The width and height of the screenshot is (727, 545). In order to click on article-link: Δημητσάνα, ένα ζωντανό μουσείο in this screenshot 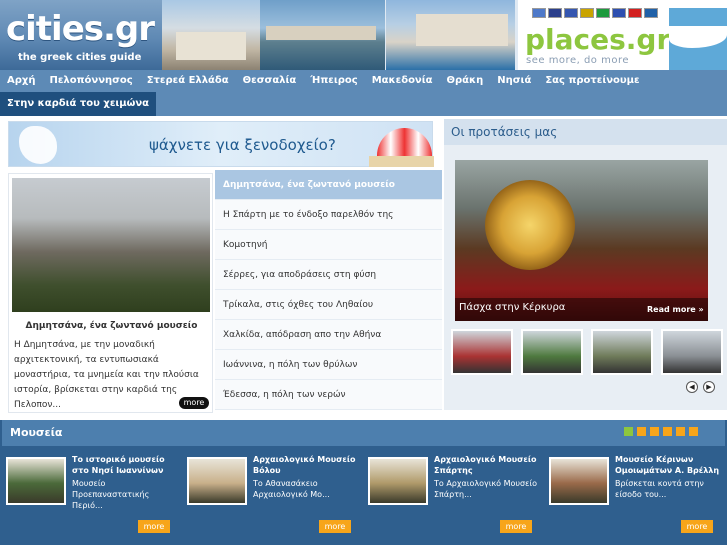, I will do `click(328, 185)`.